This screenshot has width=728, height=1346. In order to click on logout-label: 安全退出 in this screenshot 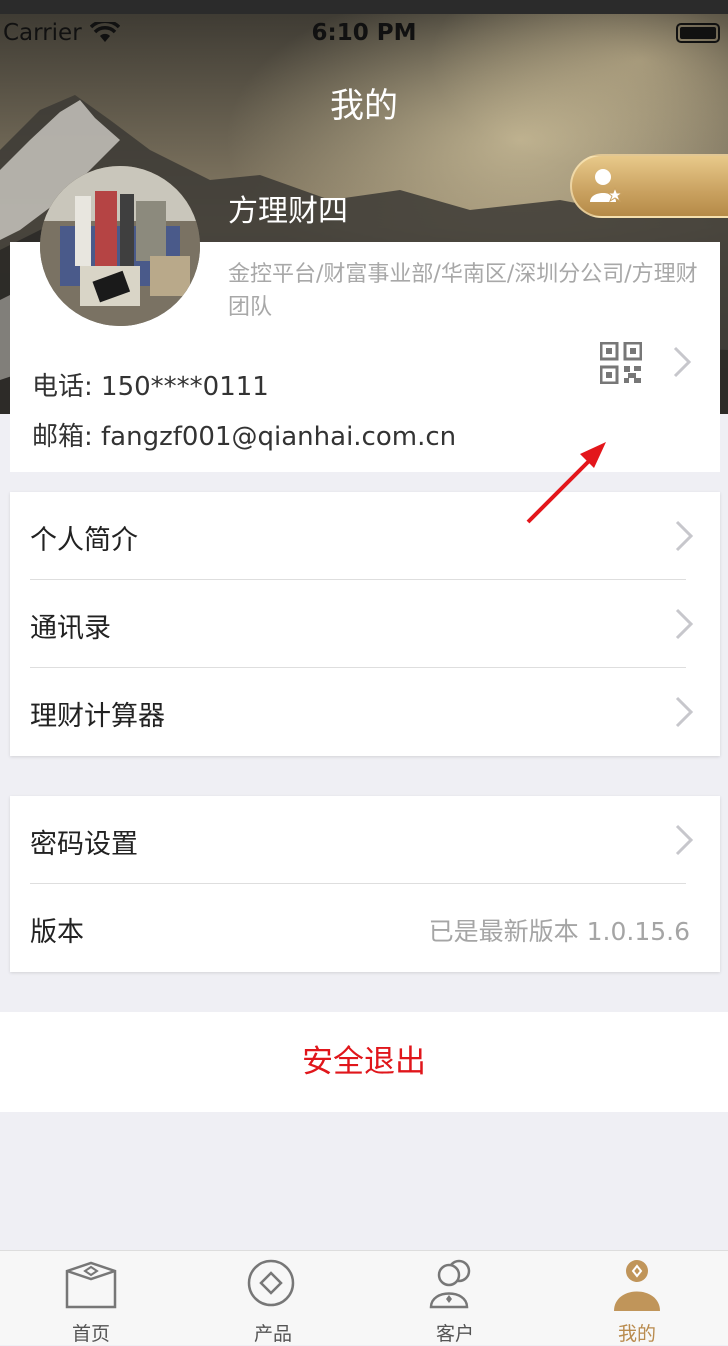, I will do `click(364, 1062)`.